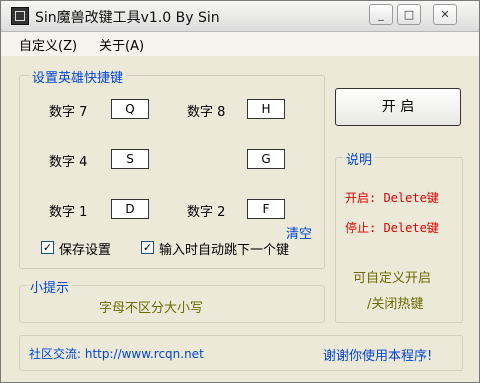 The height and width of the screenshot is (383, 480). Describe the element at coordinates (130, 159) in the screenshot. I see `key-input-4: S` at that location.